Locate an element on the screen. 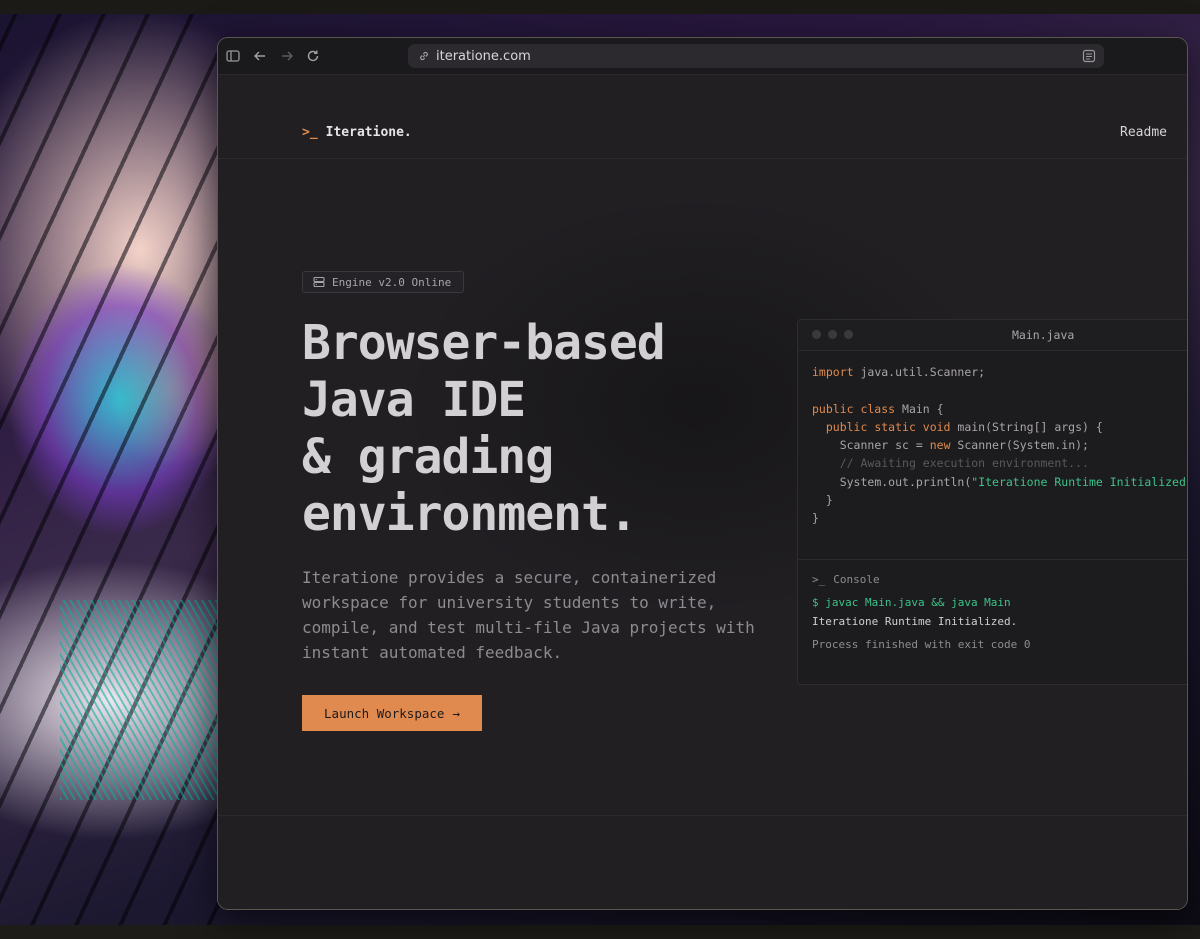  site-header: >_ Iteratione. Readme is located at coordinates (702, 117).